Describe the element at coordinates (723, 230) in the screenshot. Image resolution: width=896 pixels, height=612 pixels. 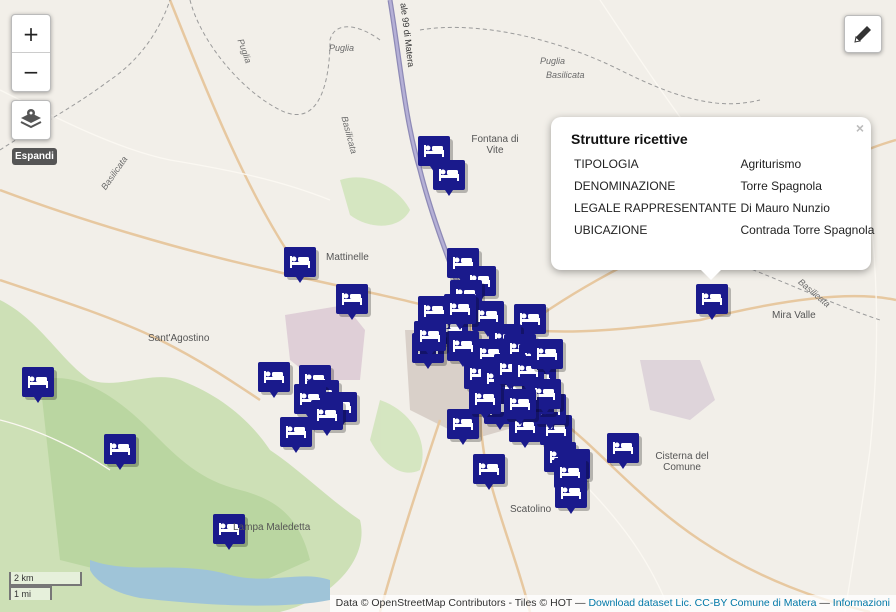
I see `table-row: UBICAZIONE Contrada Torre Spagnola` at that location.